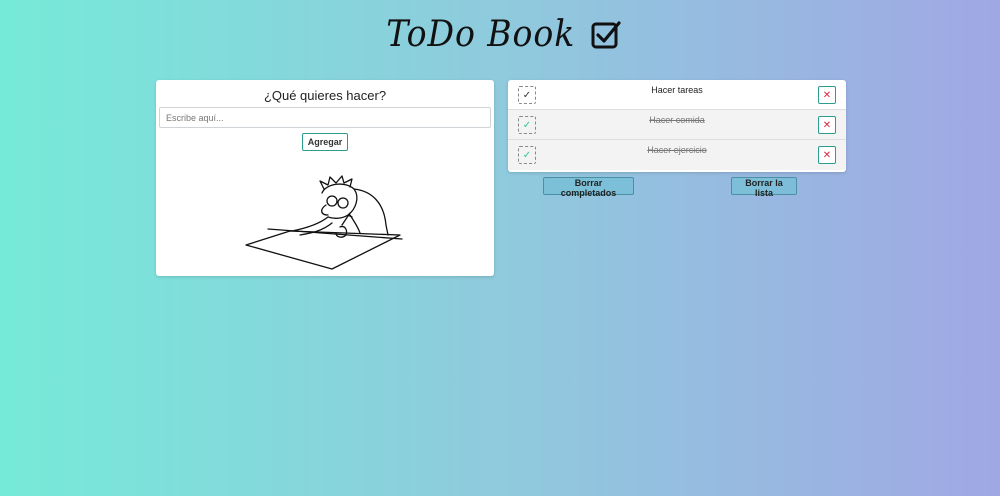 The width and height of the screenshot is (1000, 496). Describe the element at coordinates (588, 187) in the screenshot. I see `clear-completed-button: Borrar completados` at that location.